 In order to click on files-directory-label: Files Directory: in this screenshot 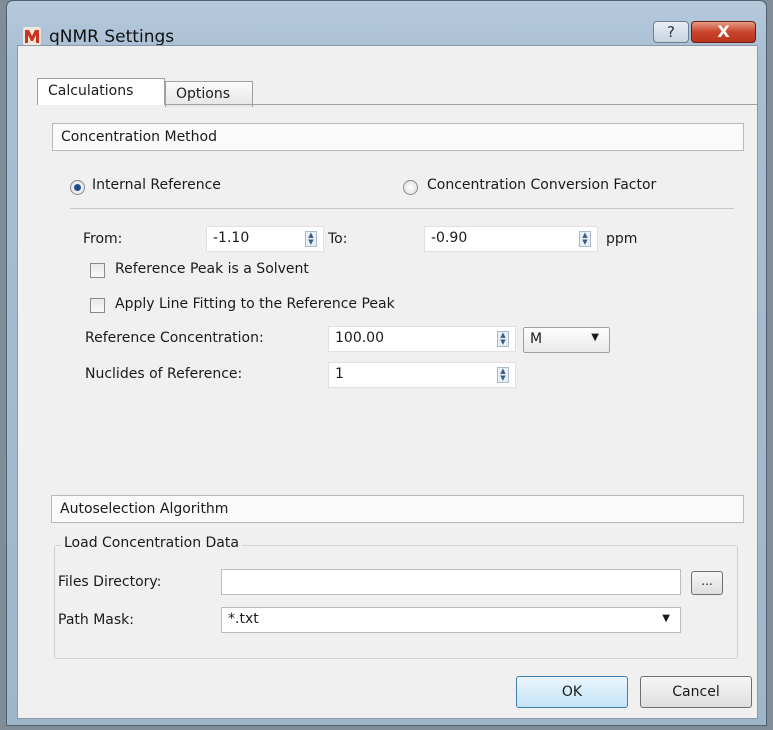, I will do `click(110, 582)`.